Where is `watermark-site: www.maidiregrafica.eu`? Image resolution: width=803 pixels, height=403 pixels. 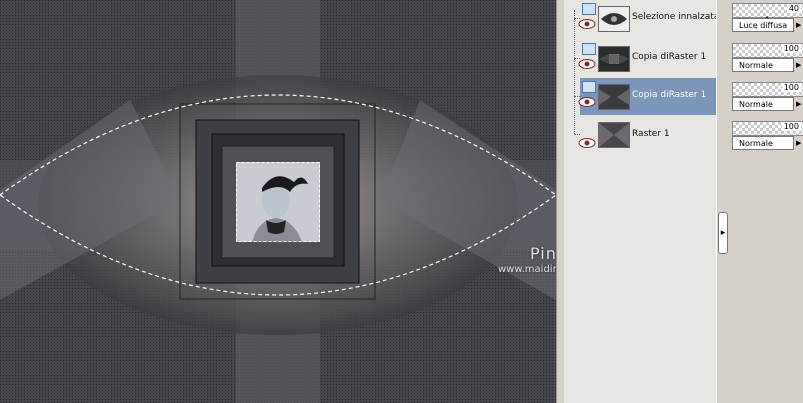
watermark-site: www.maidiregrafica.eu is located at coordinates (527, 269).